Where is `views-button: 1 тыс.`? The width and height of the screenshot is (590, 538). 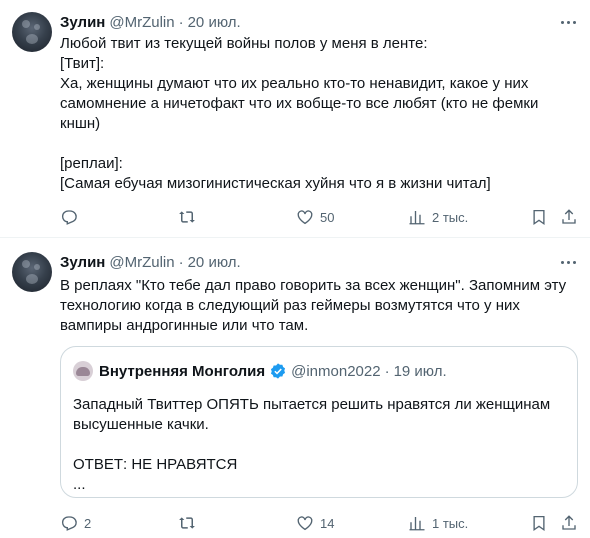
views-button: 1 тыс. is located at coordinates (438, 523).